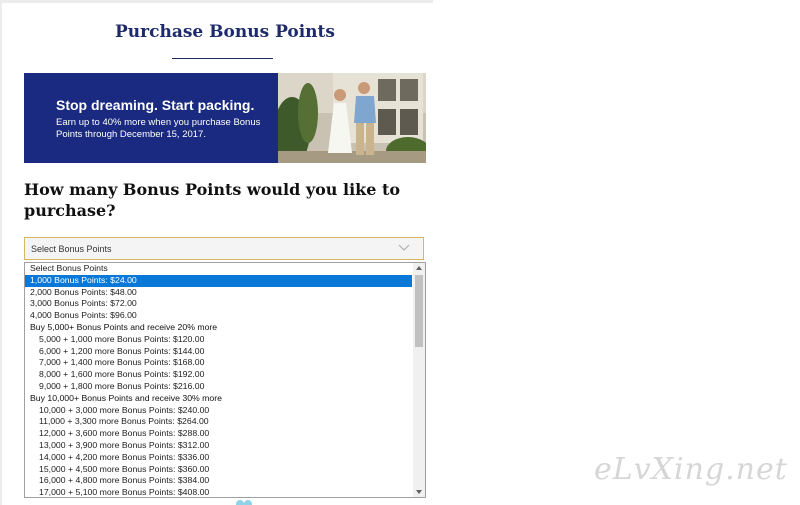 The image size is (800, 505). What do you see at coordinates (218, 304) in the screenshot?
I see `select-option: 3,000 Bonus Points: $72.00` at bounding box center [218, 304].